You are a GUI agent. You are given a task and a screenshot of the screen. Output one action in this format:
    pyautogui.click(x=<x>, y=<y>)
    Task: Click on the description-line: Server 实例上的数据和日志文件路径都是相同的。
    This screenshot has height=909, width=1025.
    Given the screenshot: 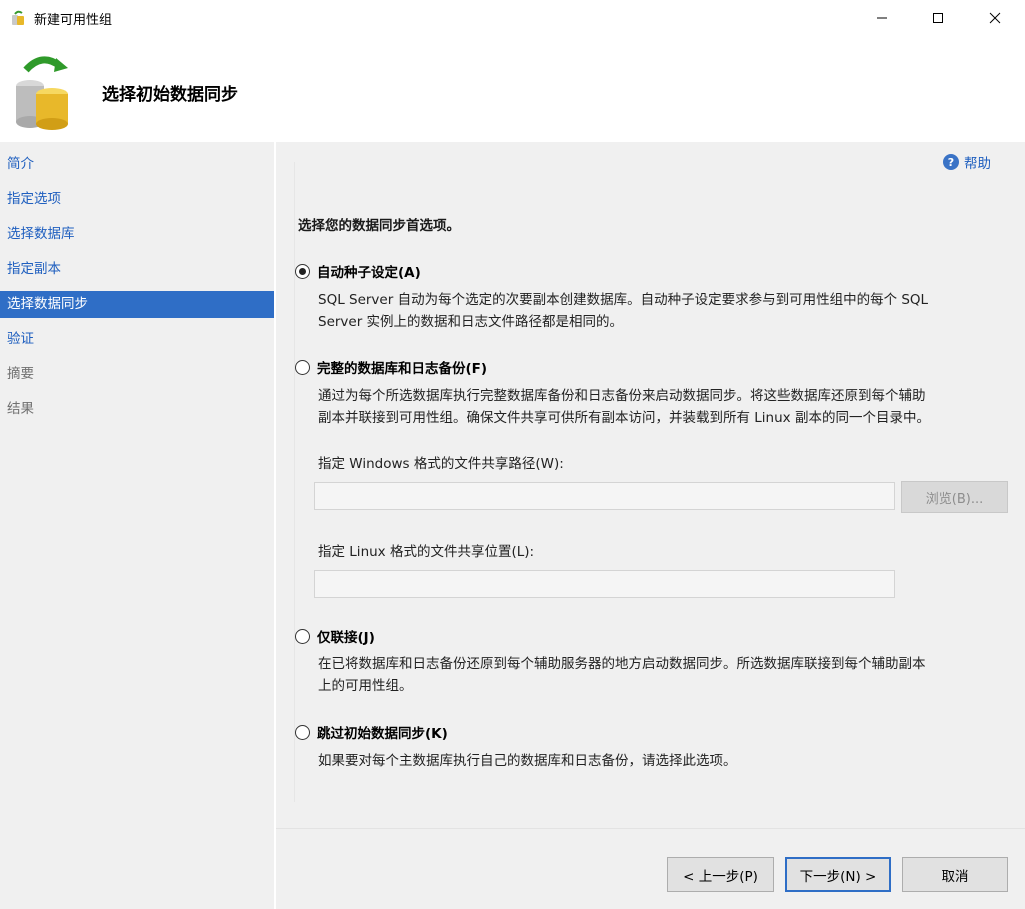 What is the action you would take?
    pyautogui.click(x=471, y=322)
    